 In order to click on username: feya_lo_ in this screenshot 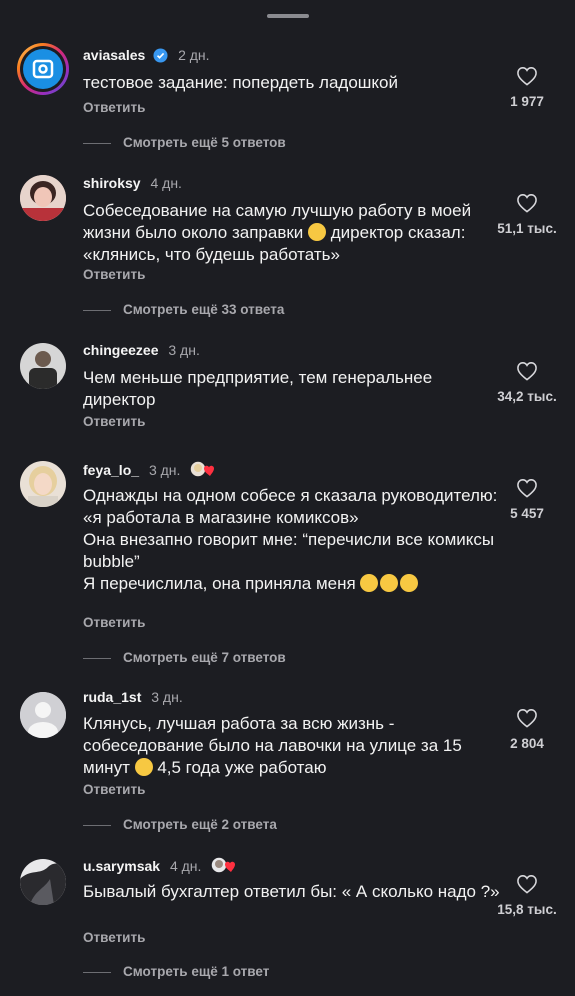, I will do `click(111, 470)`.